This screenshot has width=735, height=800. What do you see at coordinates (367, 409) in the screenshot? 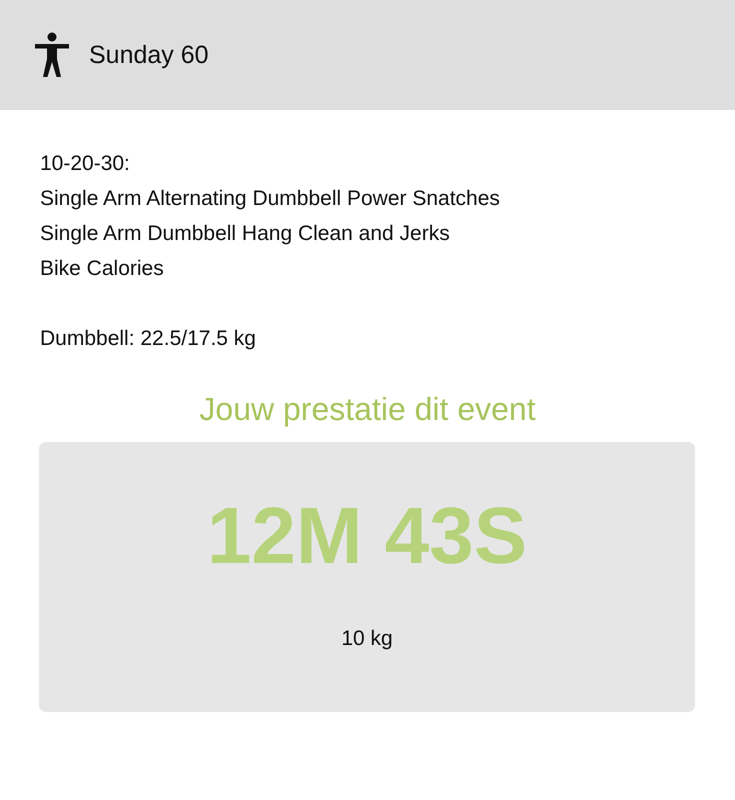
I see `result-heading: Jouw prestatie dit event` at bounding box center [367, 409].